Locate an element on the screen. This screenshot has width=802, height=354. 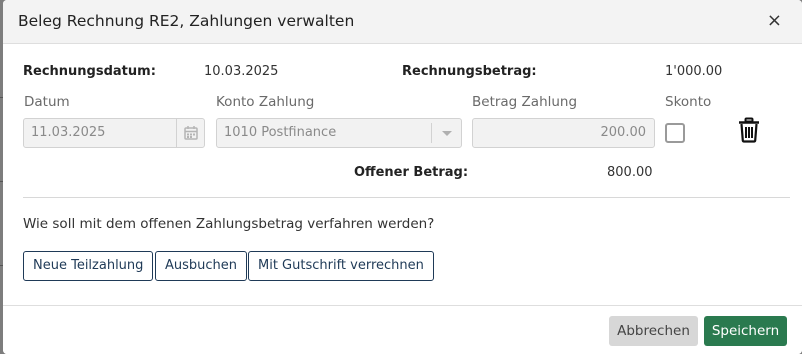
dialog-title: Beleg Rechnung RE2, Zahlungen verwalten is located at coordinates (186, 21).